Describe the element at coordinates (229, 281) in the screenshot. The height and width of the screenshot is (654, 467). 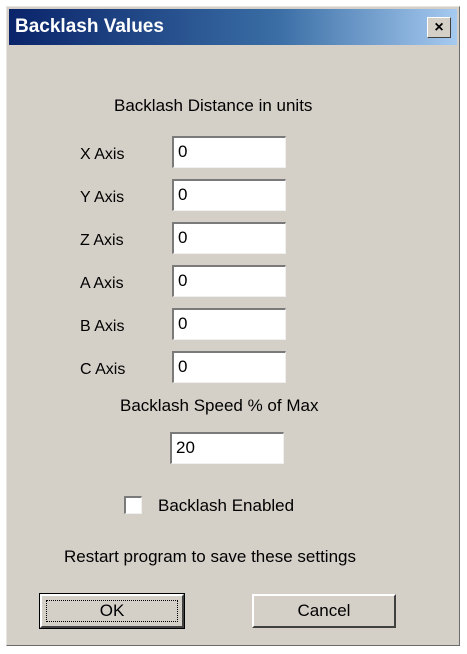
I see `a-axis-input: 0` at that location.